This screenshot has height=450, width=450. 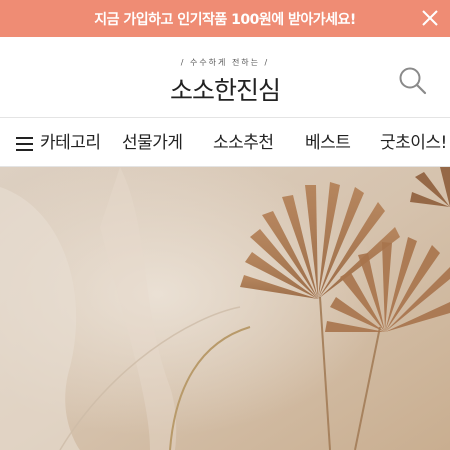 I want to click on nav-category-button: 카테고리, so click(x=70, y=142).